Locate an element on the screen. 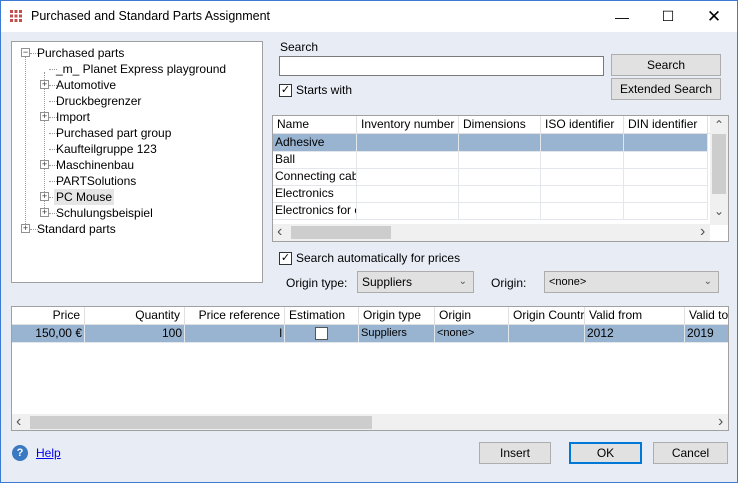 This screenshot has height=483, width=738. column-header: DIN identifier is located at coordinates (666, 125).